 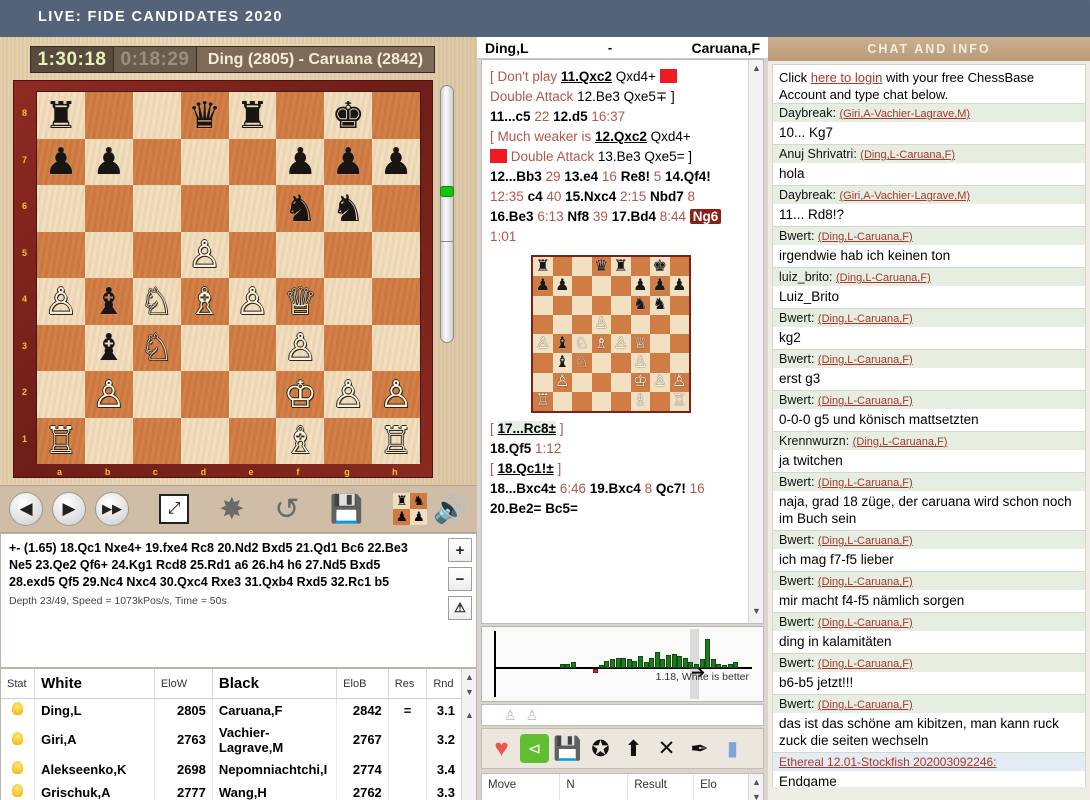 I want to click on table-row: Ding,L 2805 Caruana,F 2842 = 3.1, so click(x=231, y=710).